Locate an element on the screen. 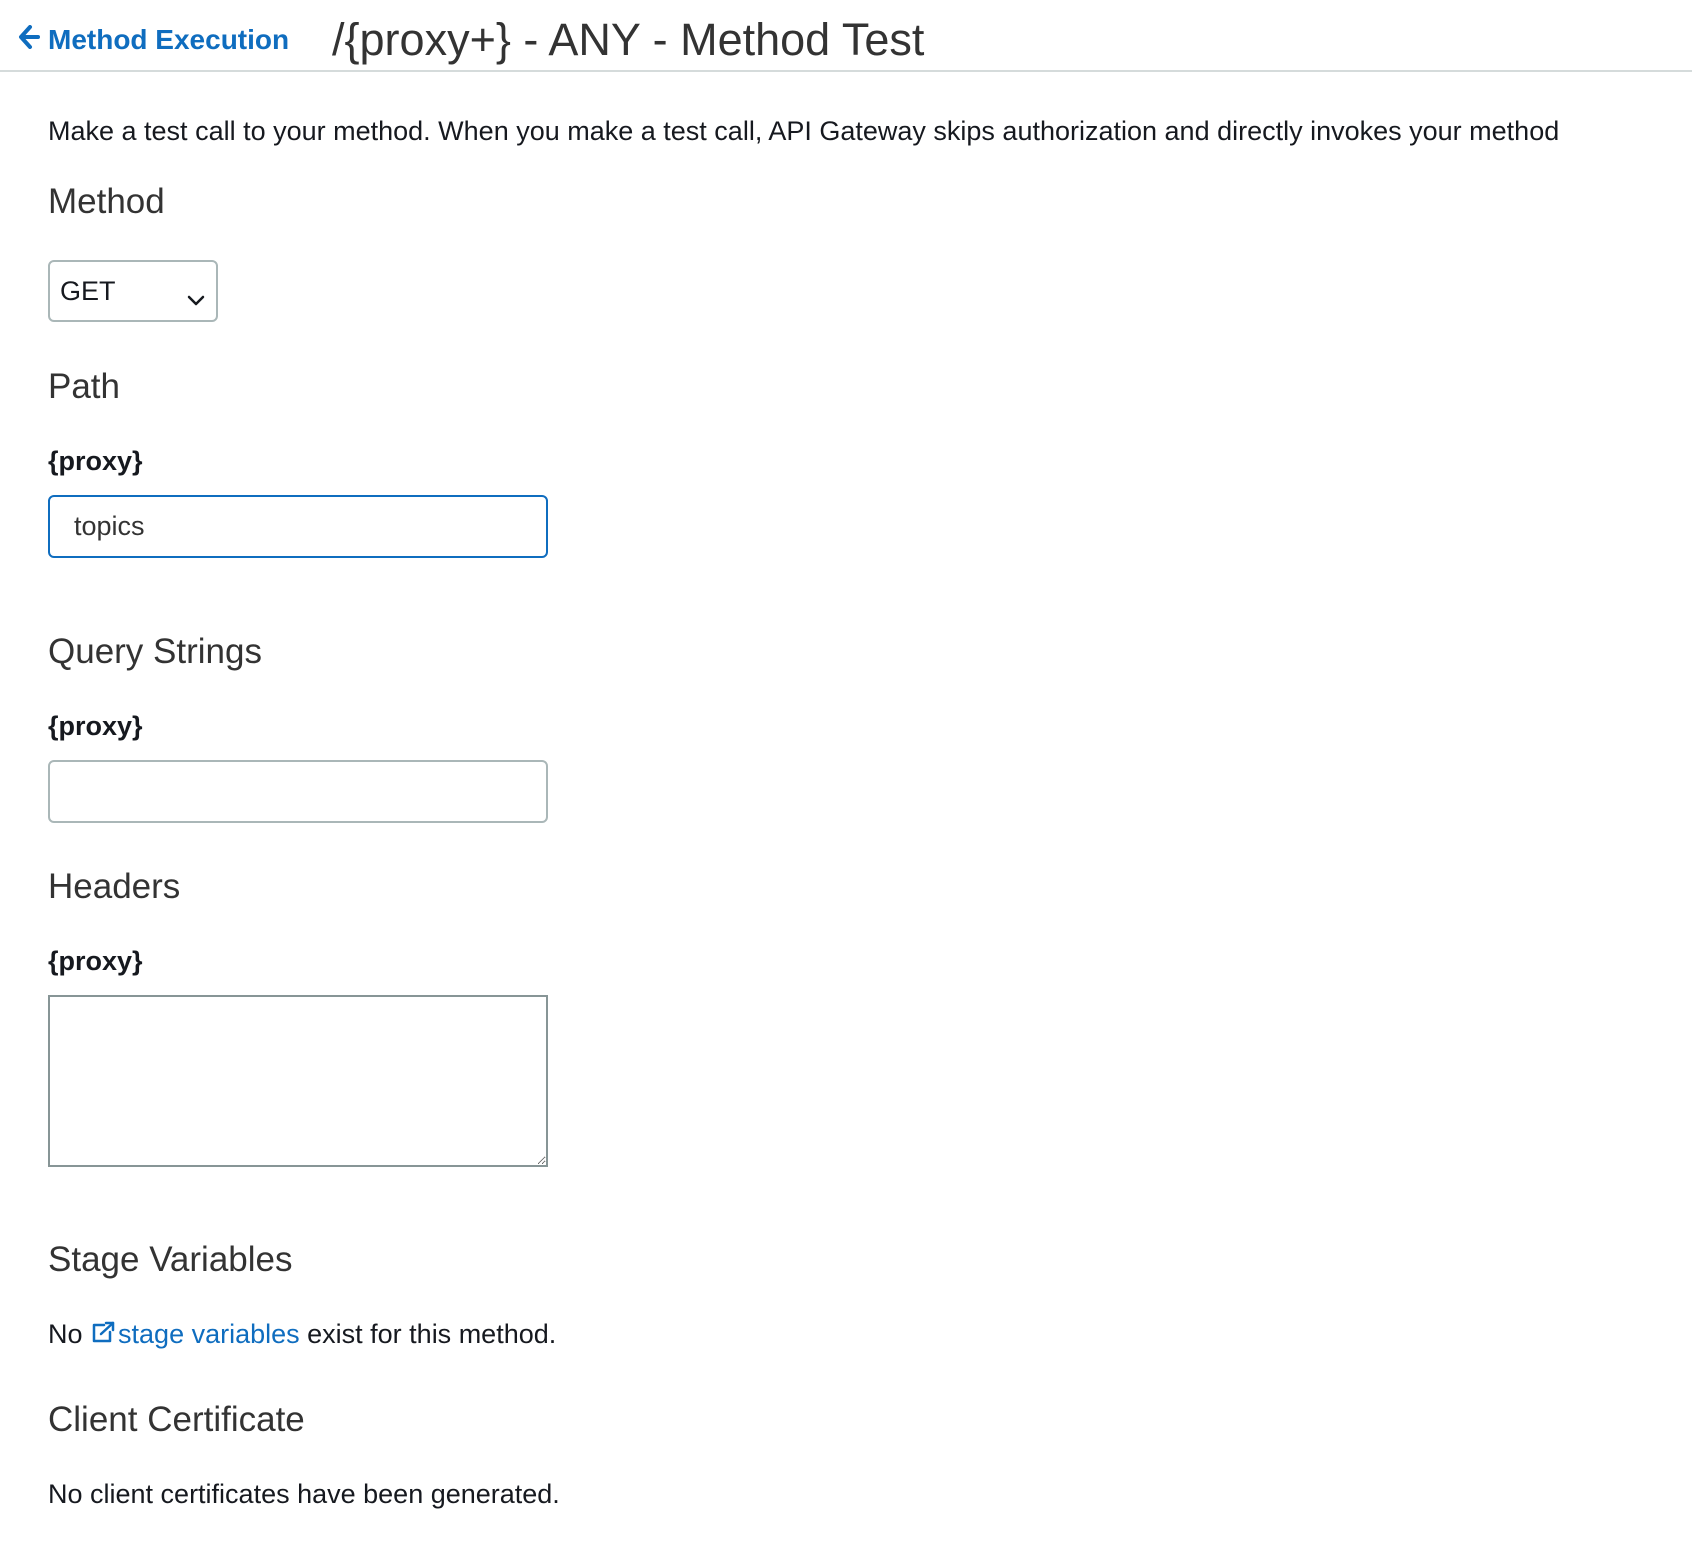 The height and width of the screenshot is (1560, 1692). query-proxy-input is located at coordinates (298, 791).